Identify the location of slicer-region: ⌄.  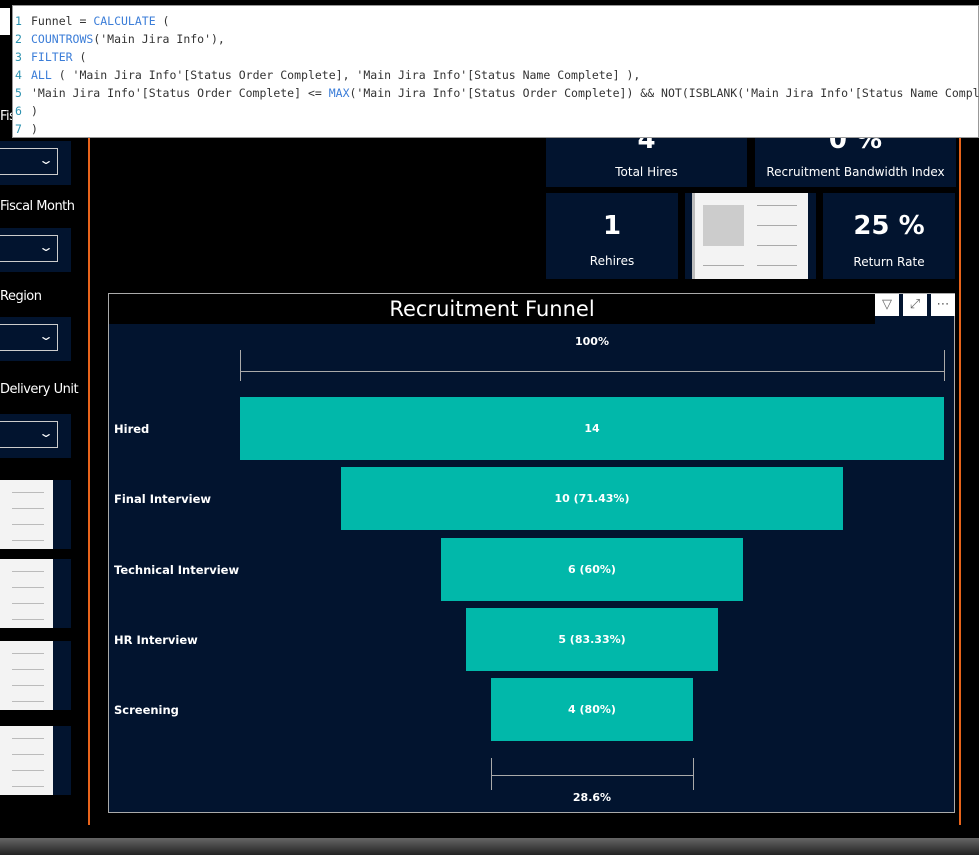
(35, 339).